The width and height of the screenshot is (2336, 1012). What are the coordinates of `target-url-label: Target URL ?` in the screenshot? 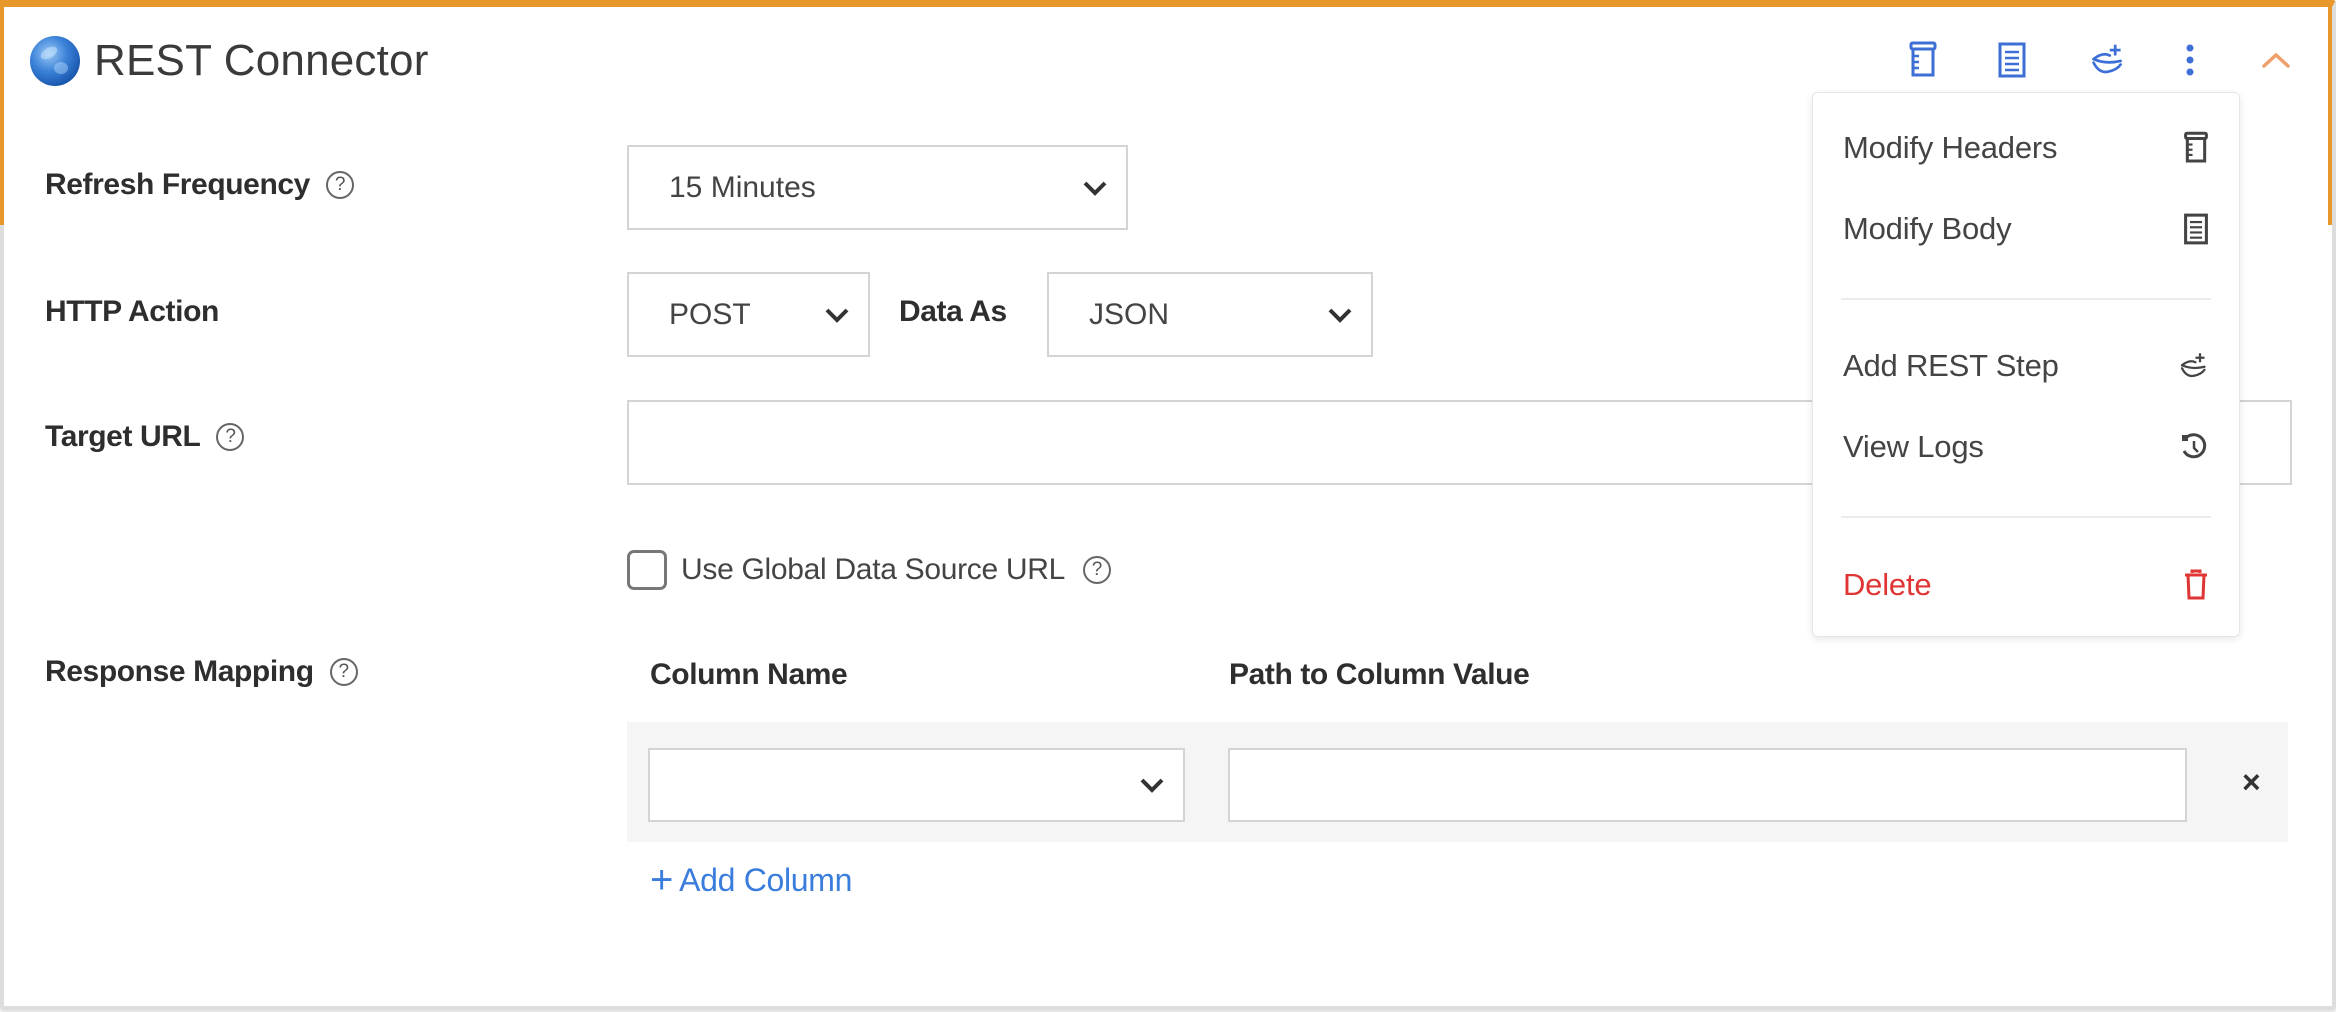 It's located at (145, 437).